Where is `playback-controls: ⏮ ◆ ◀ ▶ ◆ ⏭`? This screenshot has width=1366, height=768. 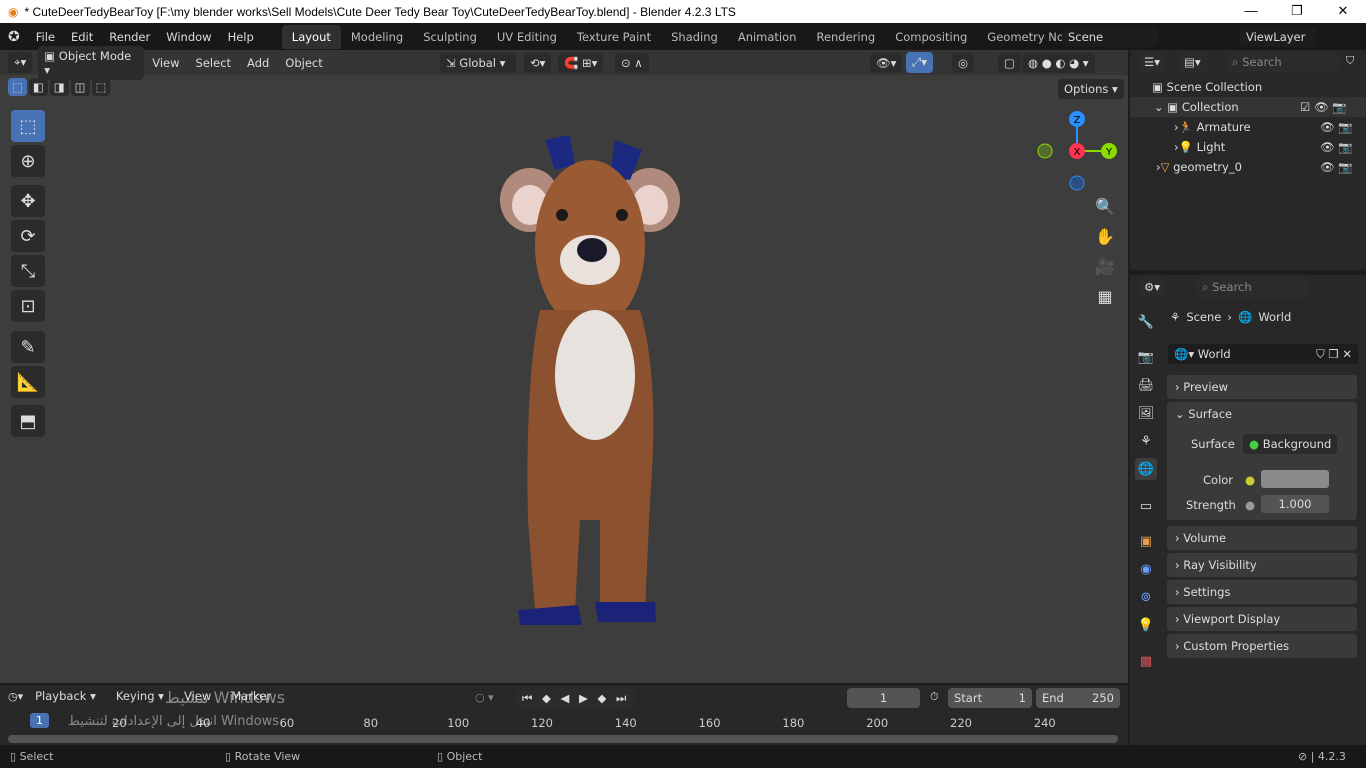 playback-controls: ⏮ ◆ ◀ ▶ ◆ ⏭ is located at coordinates (576, 698).